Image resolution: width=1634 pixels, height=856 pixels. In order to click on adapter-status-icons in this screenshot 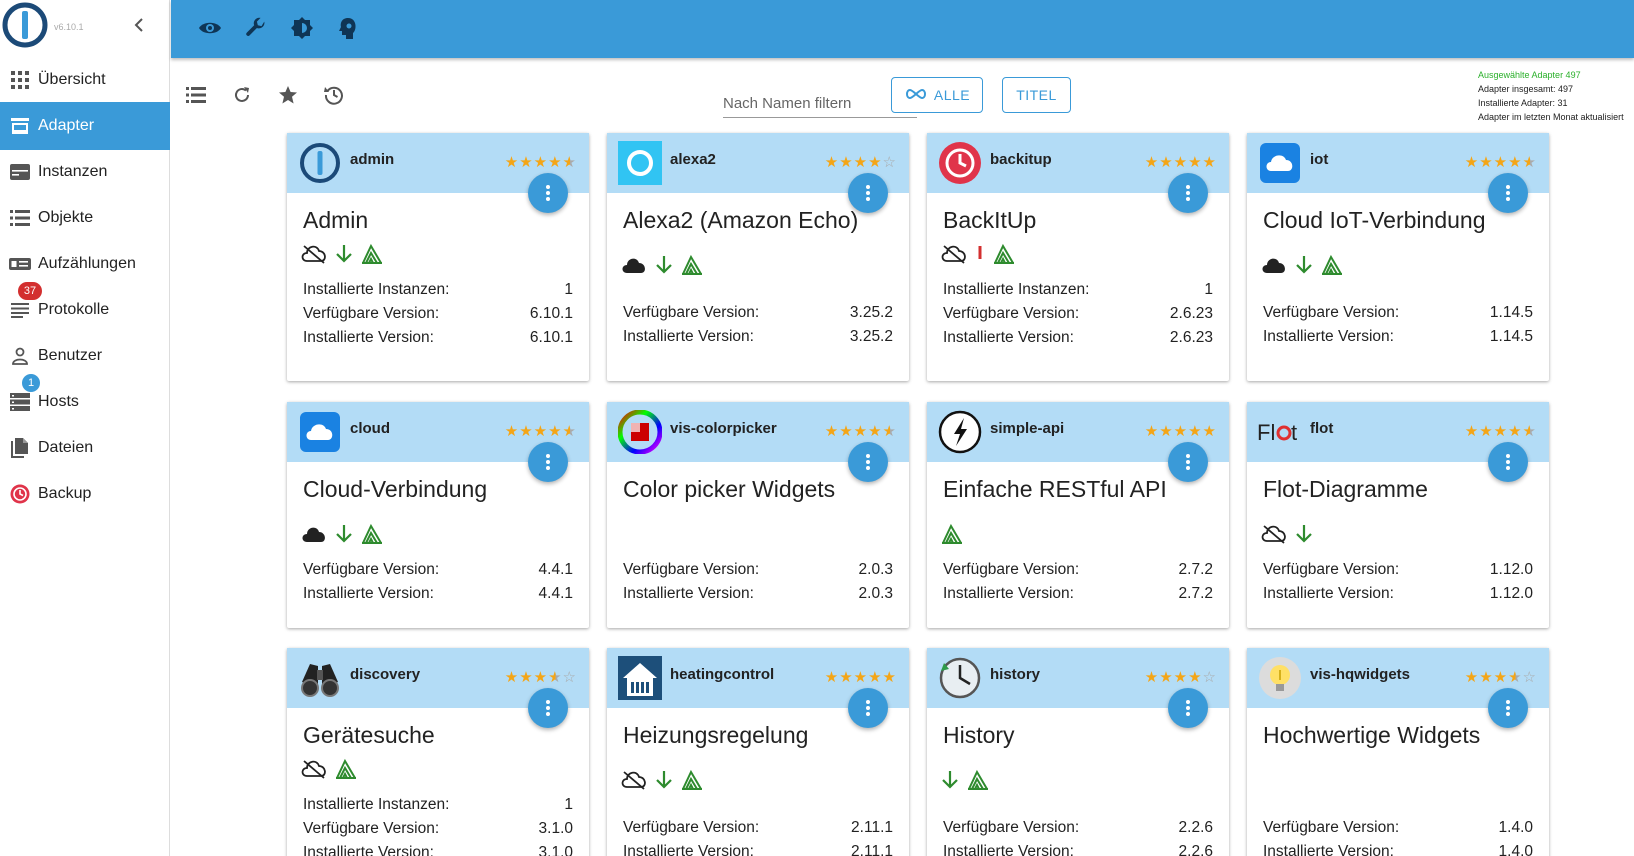, I will do `click(965, 782)`.